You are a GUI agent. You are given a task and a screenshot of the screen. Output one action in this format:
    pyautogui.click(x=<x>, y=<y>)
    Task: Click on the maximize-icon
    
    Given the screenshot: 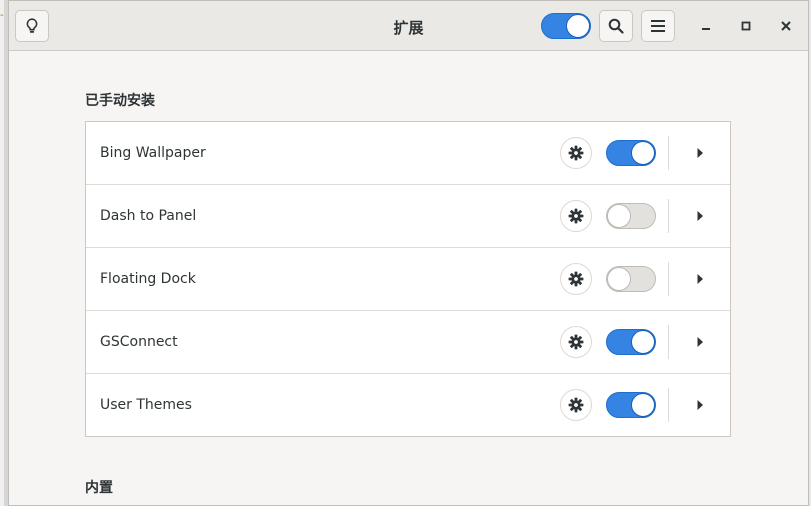 What is the action you would take?
    pyautogui.click(x=746, y=26)
    